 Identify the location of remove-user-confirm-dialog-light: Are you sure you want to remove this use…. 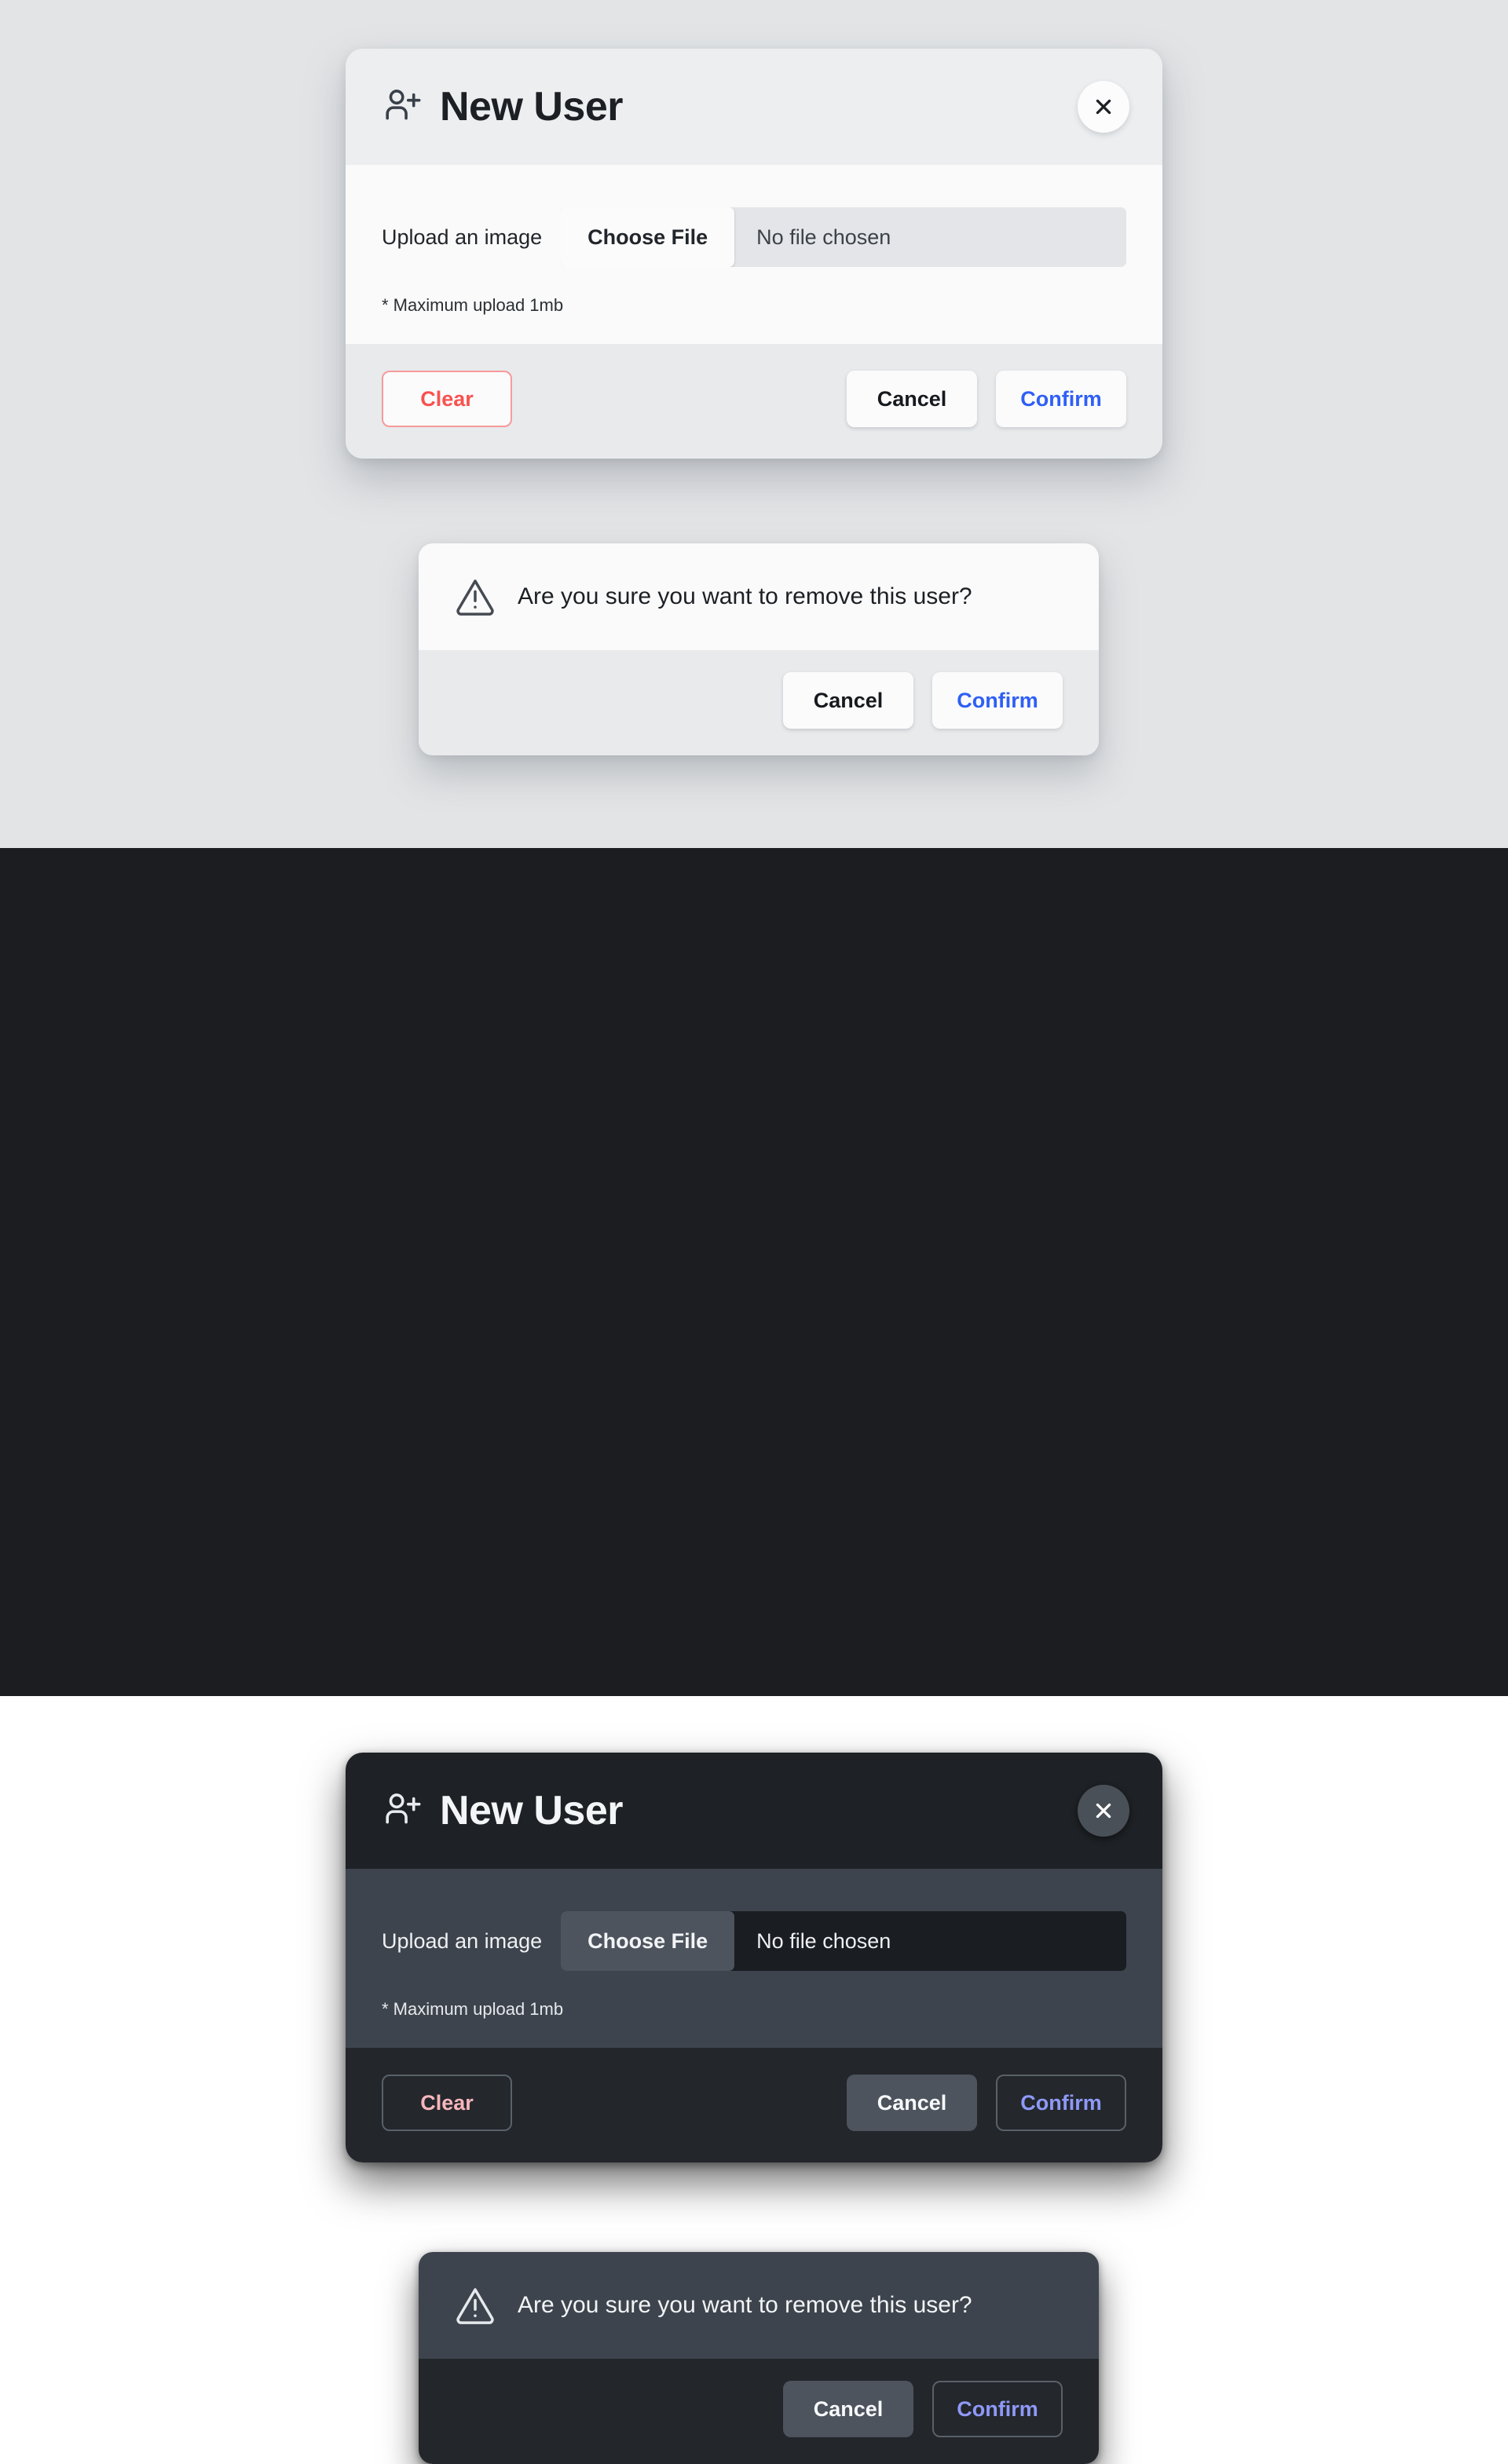
(759, 649).